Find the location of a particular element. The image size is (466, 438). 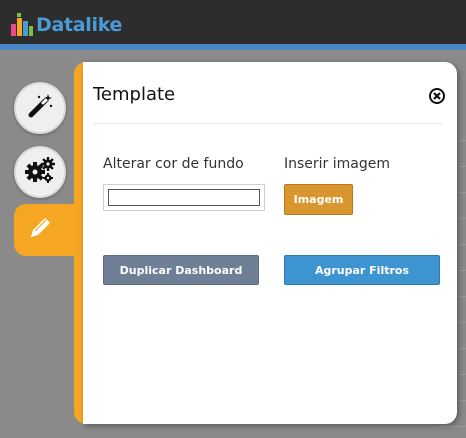

panel-title: Template is located at coordinates (134, 94).